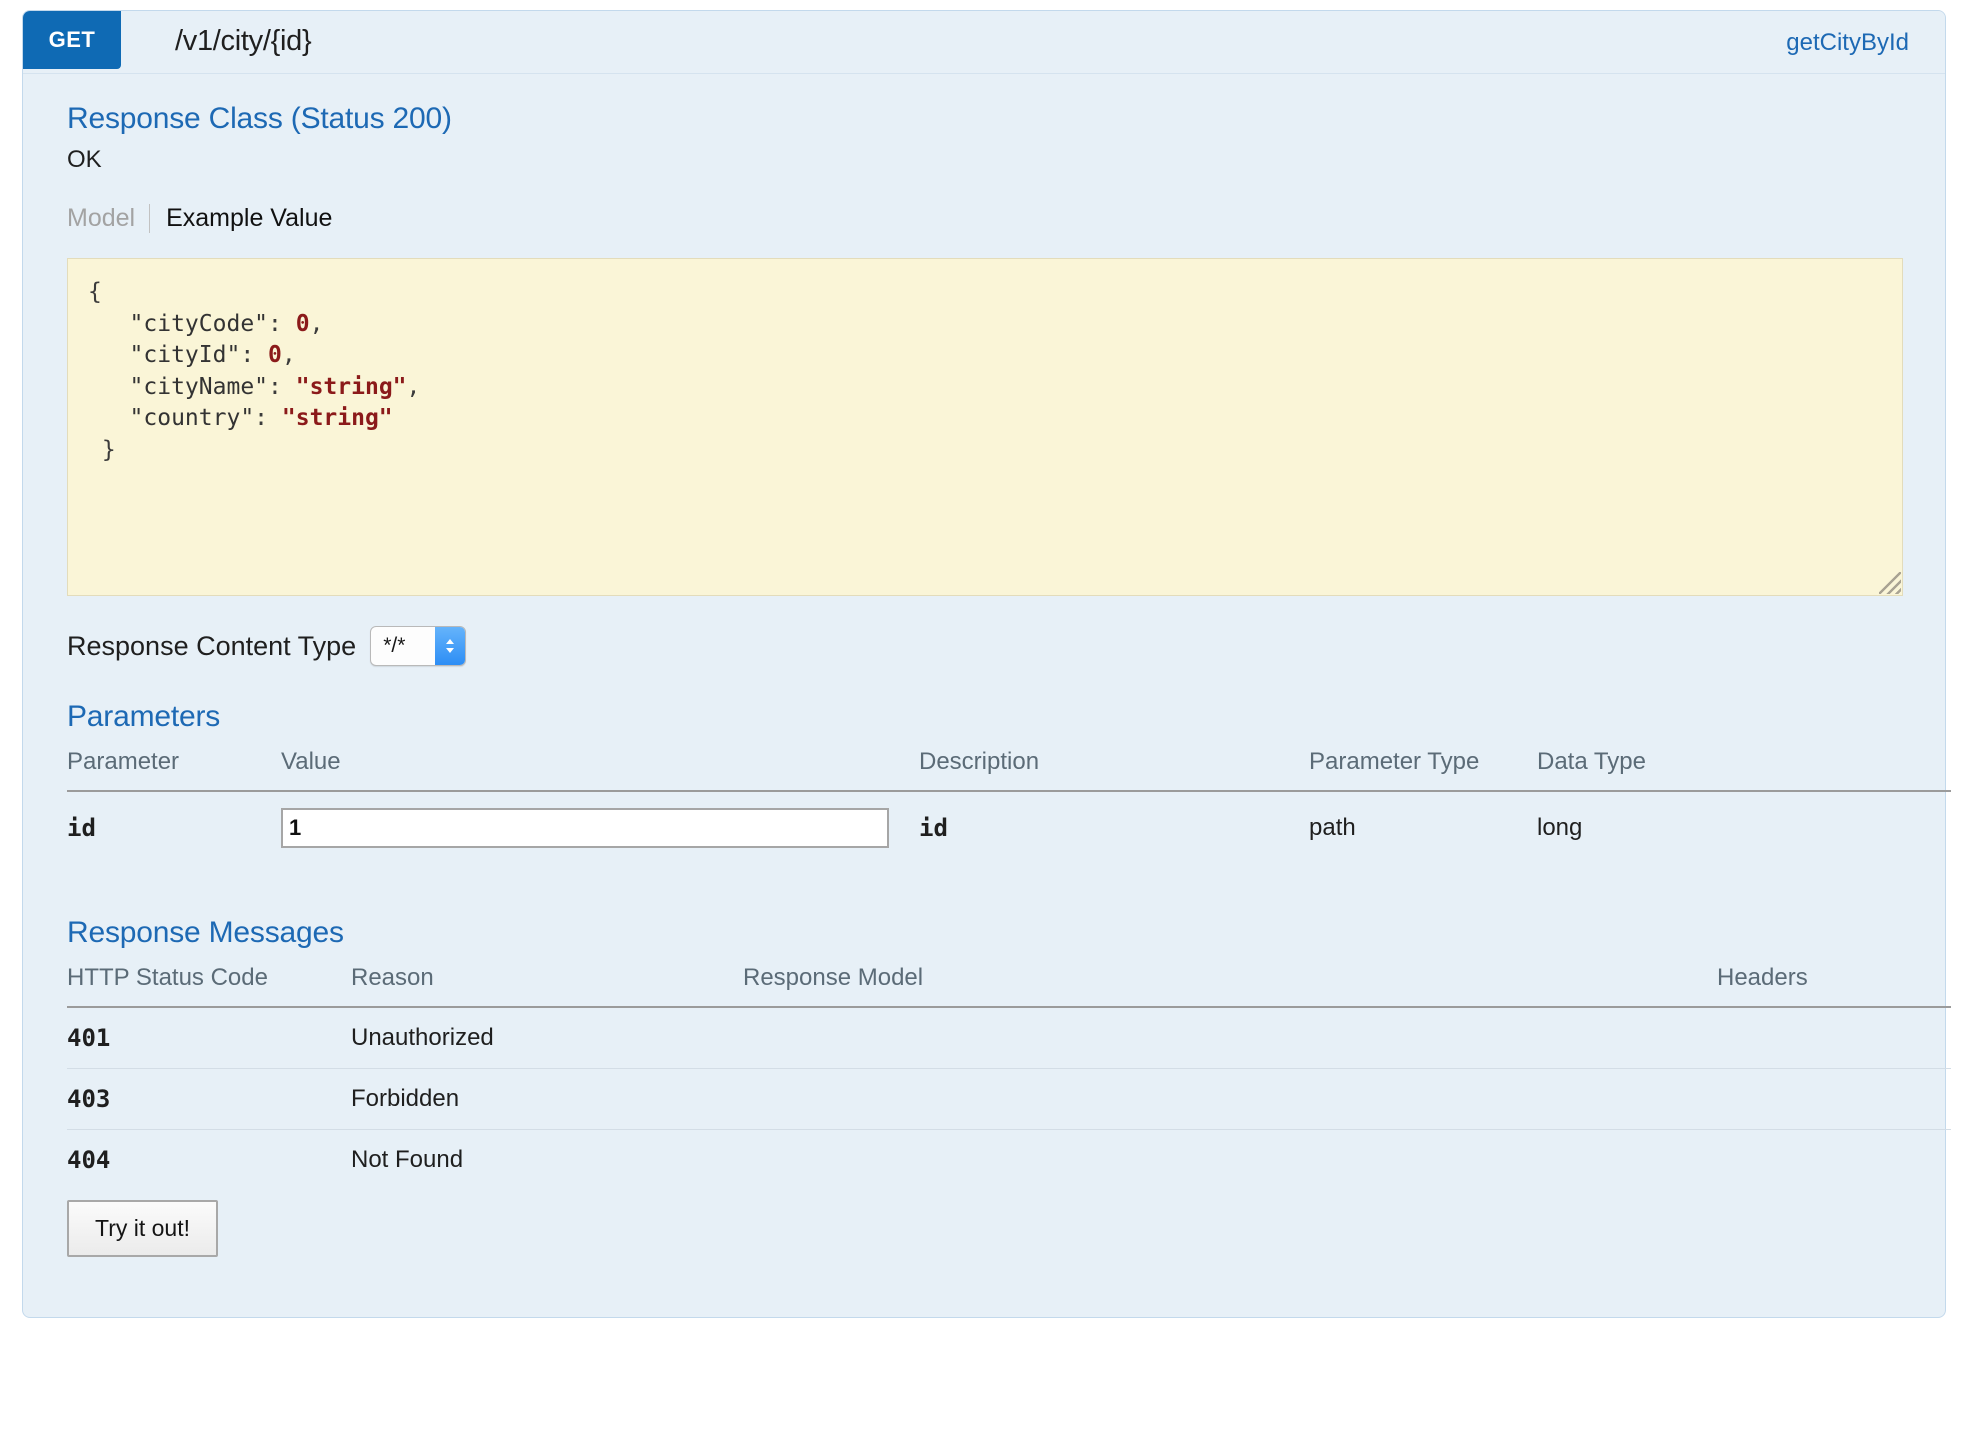  Describe the element at coordinates (144, 716) in the screenshot. I see `parameters-title: Parameters` at that location.